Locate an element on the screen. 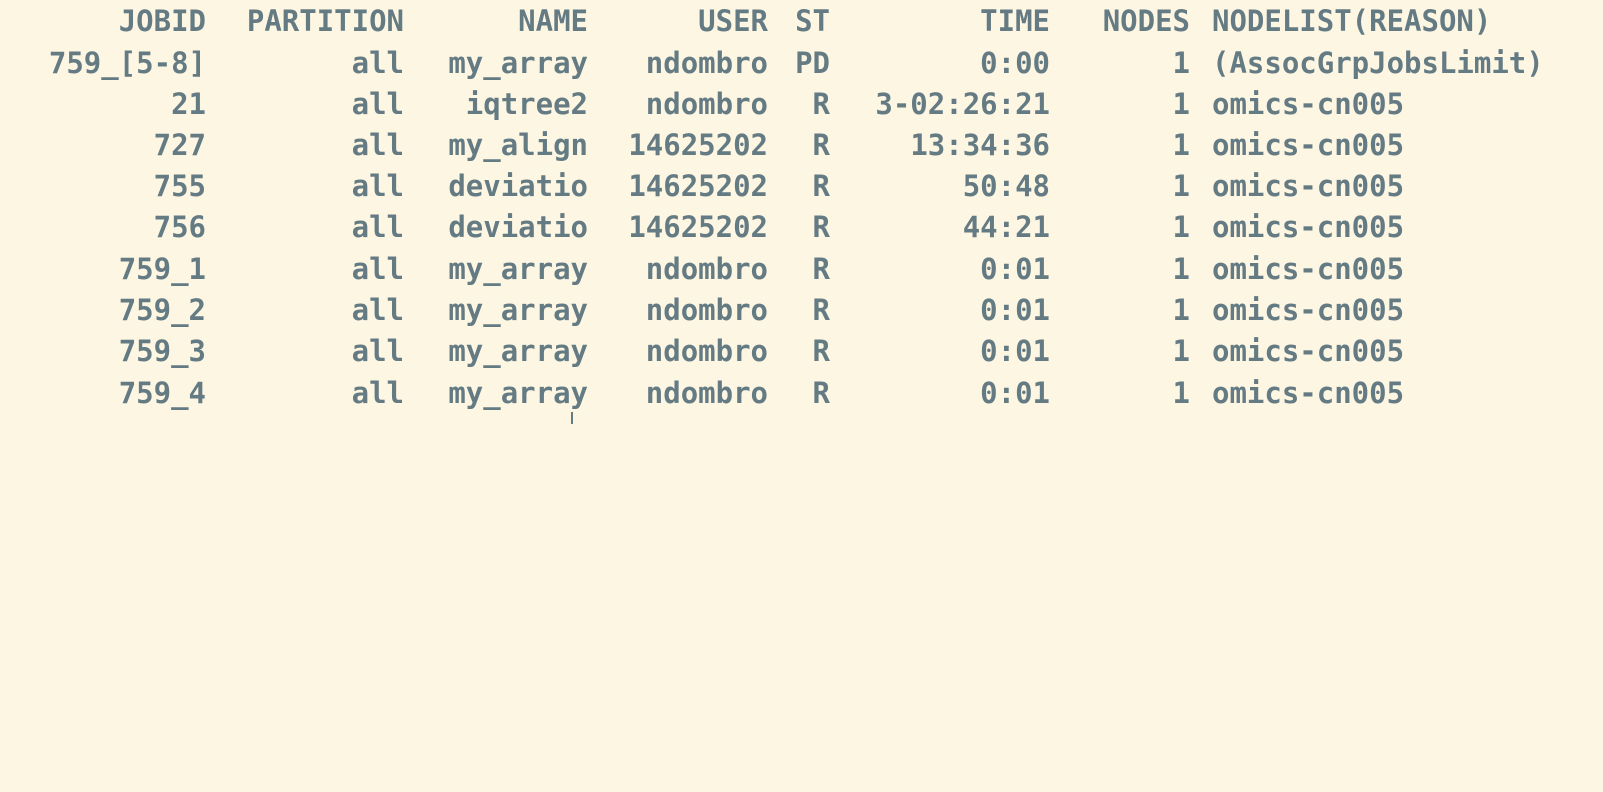  job-id: 759_4 is located at coordinates (162, 393).